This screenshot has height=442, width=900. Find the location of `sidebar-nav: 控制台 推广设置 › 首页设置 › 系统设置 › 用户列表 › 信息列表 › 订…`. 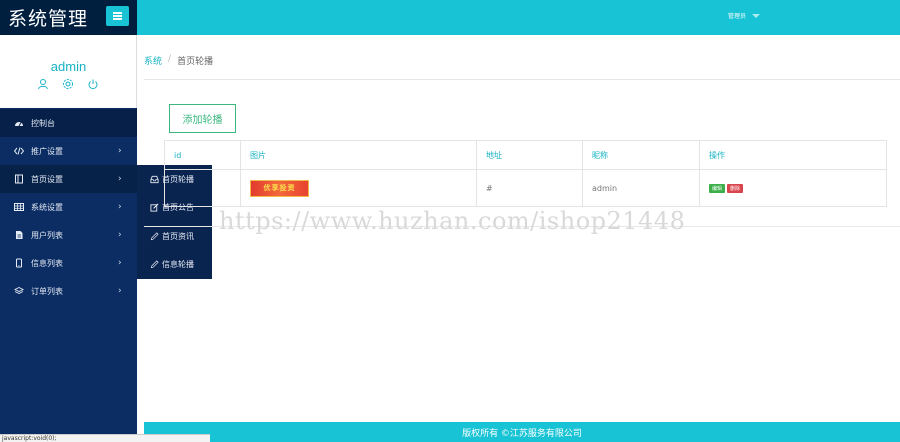

sidebar-nav: 控制台 推广设置 › 首页设置 › 系统设置 › 用户列表 › 信息列表 › 订… is located at coordinates (68, 207).